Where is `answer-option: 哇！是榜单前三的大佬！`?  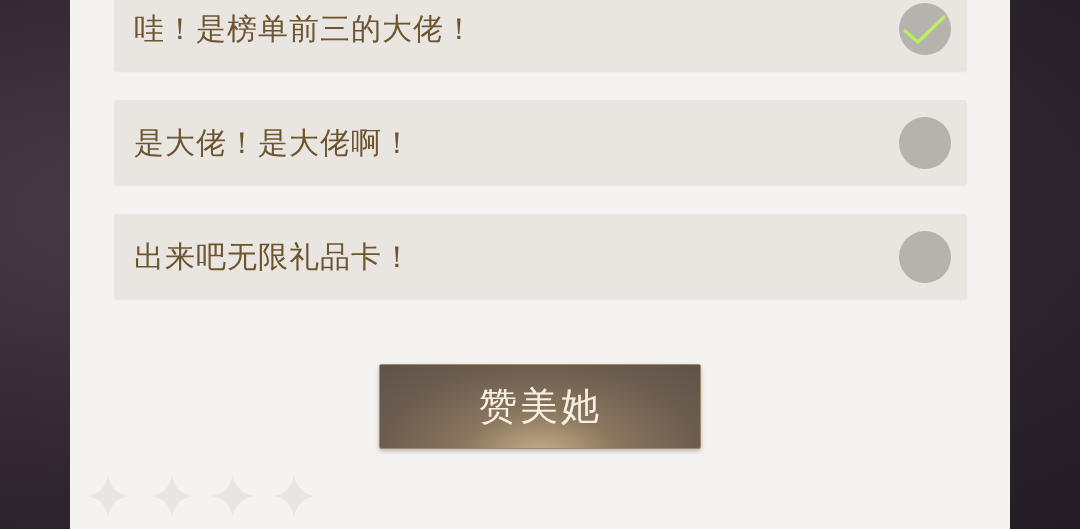
answer-option: 哇！是榜单前三的大佬！ is located at coordinates (540, 35).